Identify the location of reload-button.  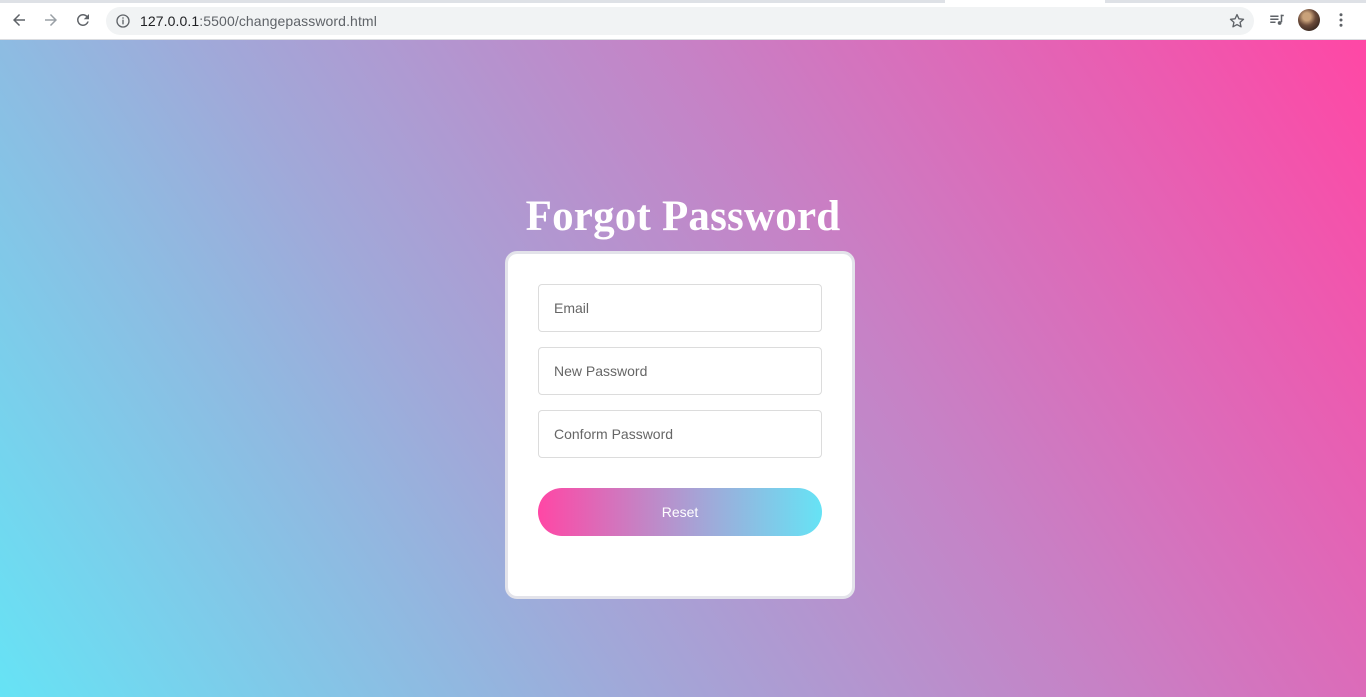
(83, 20).